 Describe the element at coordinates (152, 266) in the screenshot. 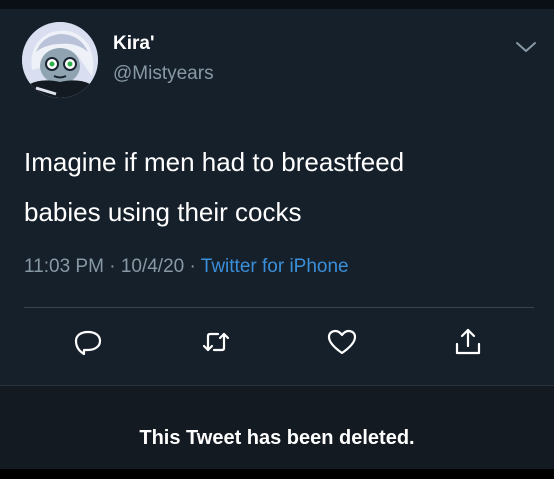

I see `tweet-date: 10/4/20` at that location.